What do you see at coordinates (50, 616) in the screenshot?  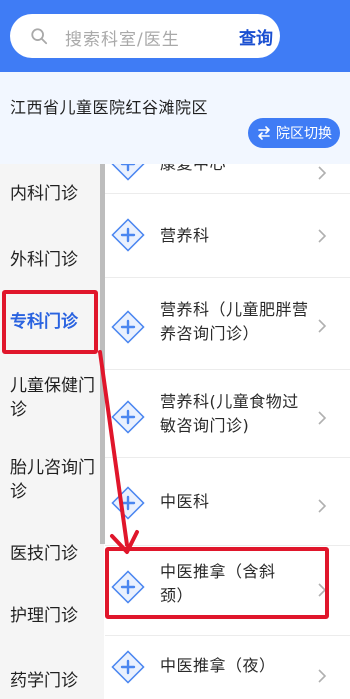 I see `sidebar-item-nursing: 护理门诊` at bounding box center [50, 616].